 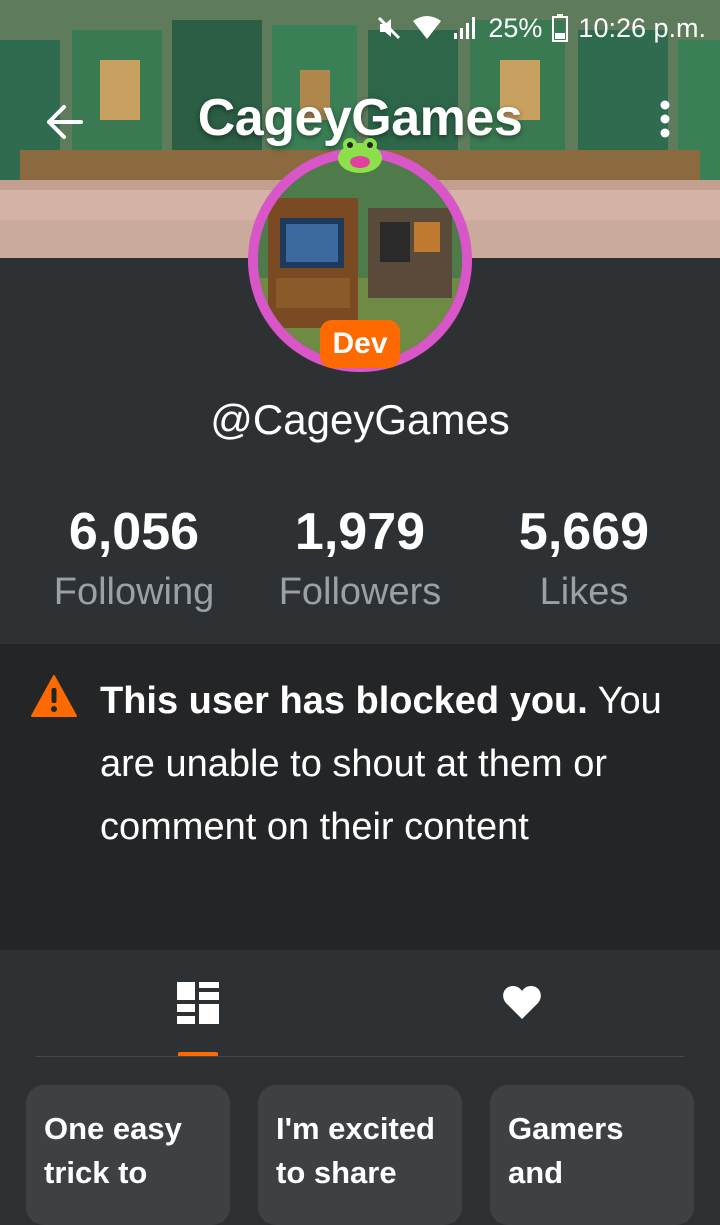 What do you see at coordinates (360, 344) in the screenshot?
I see `dev-badge: Dev` at bounding box center [360, 344].